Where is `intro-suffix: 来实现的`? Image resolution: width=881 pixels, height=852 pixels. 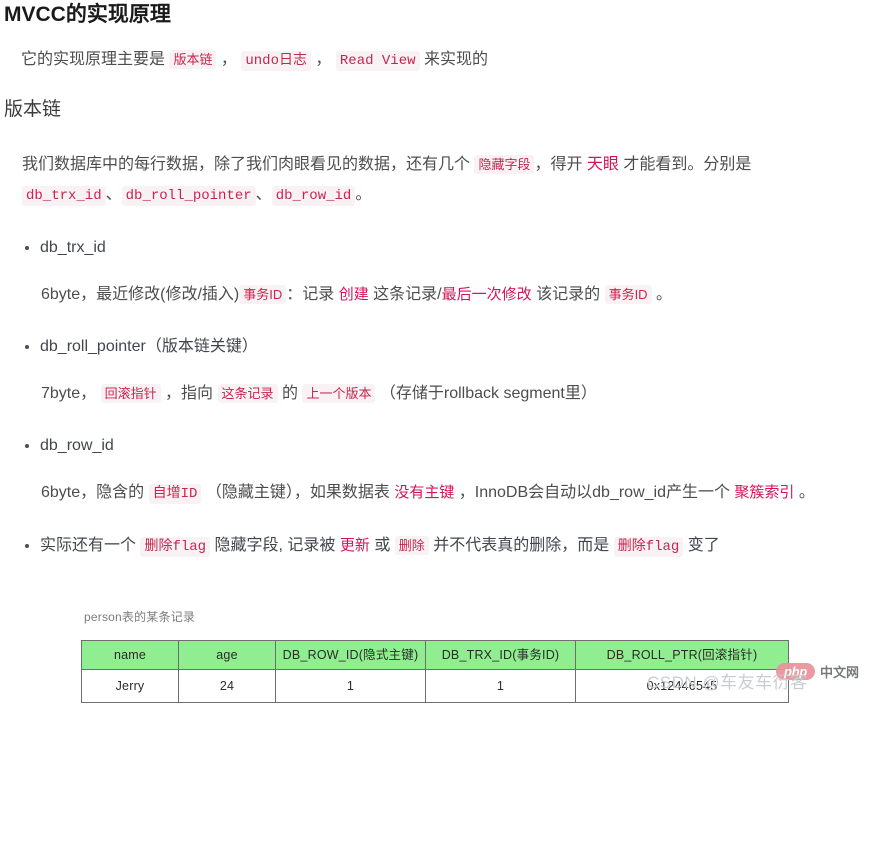 intro-suffix: 来实现的 is located at coordinates (453, 59).